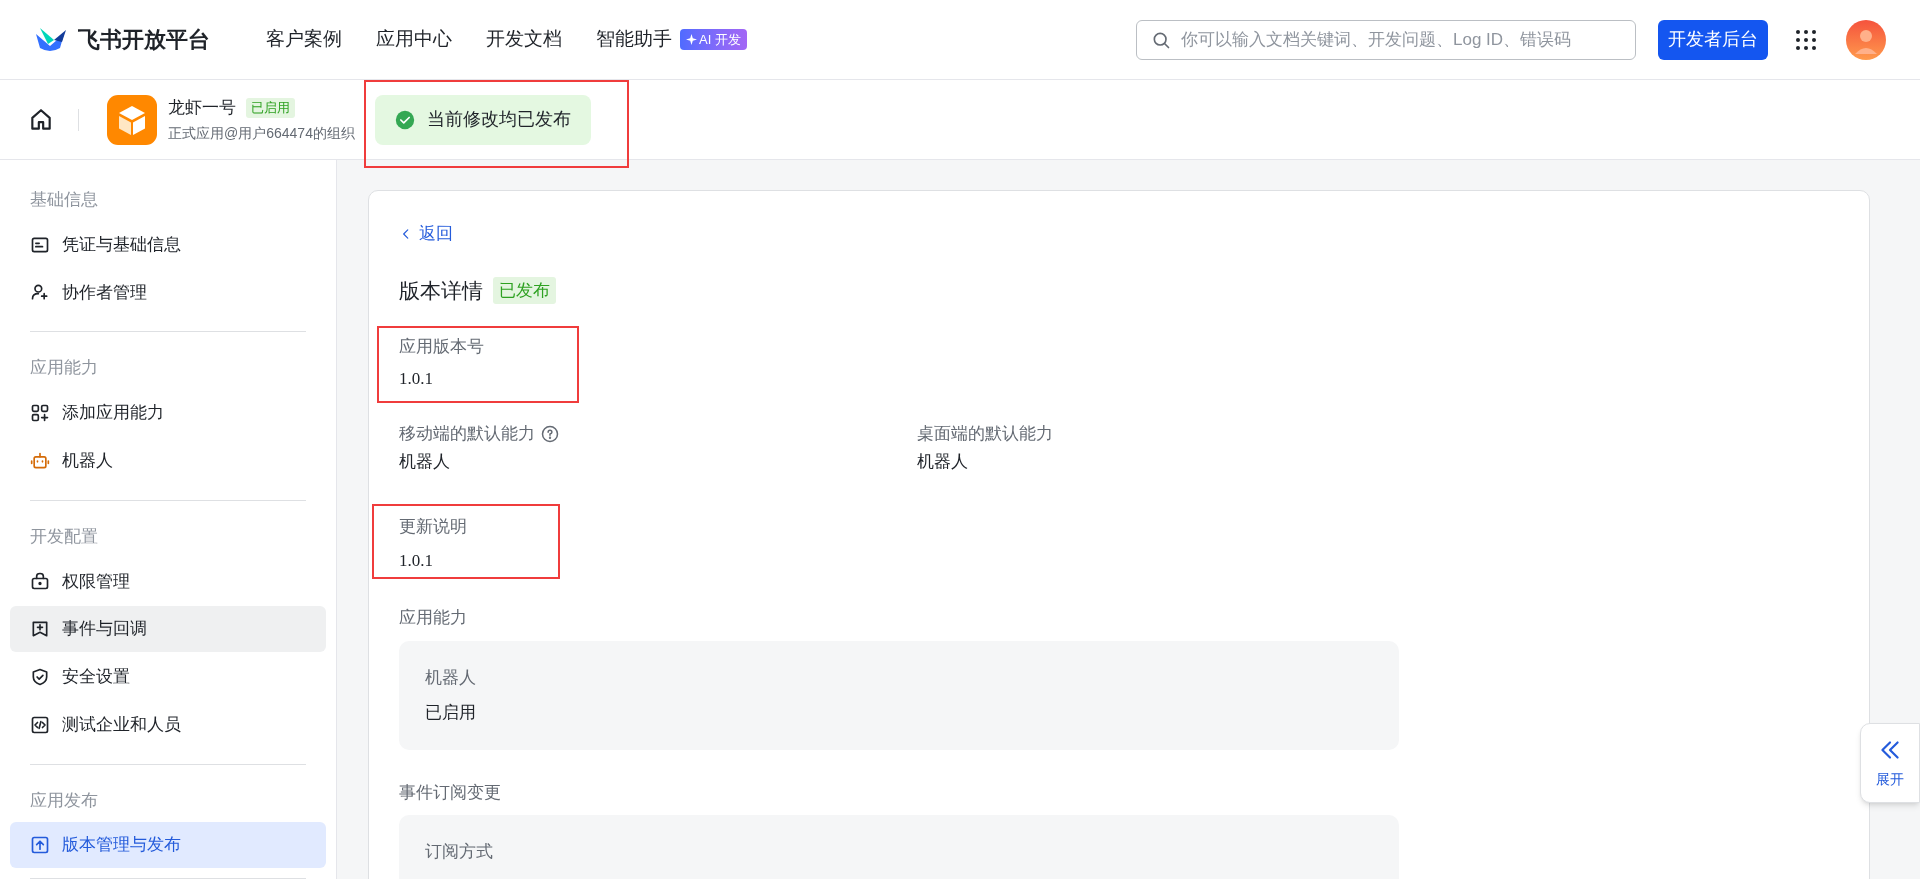  Describe the element at coordinates (168, 581) in the screenshot. I see `sidebar-item: 权限管理` at that location.